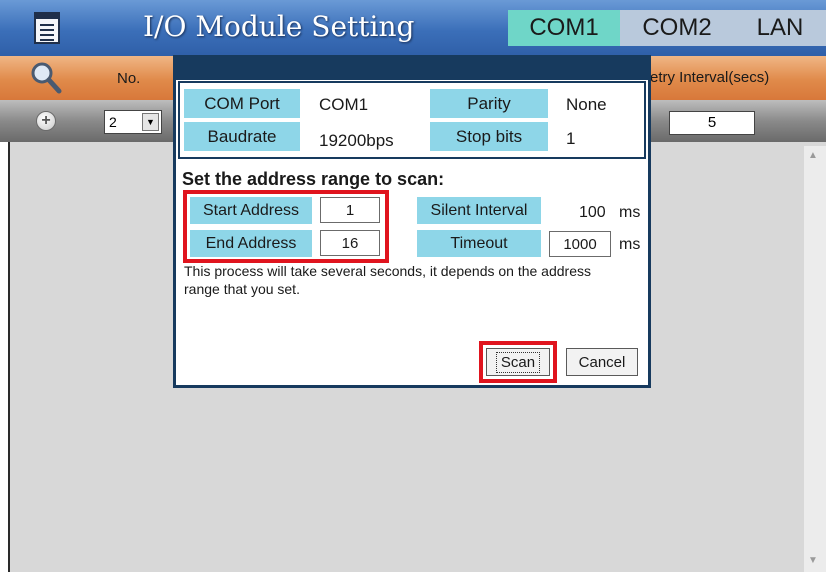  I want to click on scan-button-highlight, so click(518, 362).